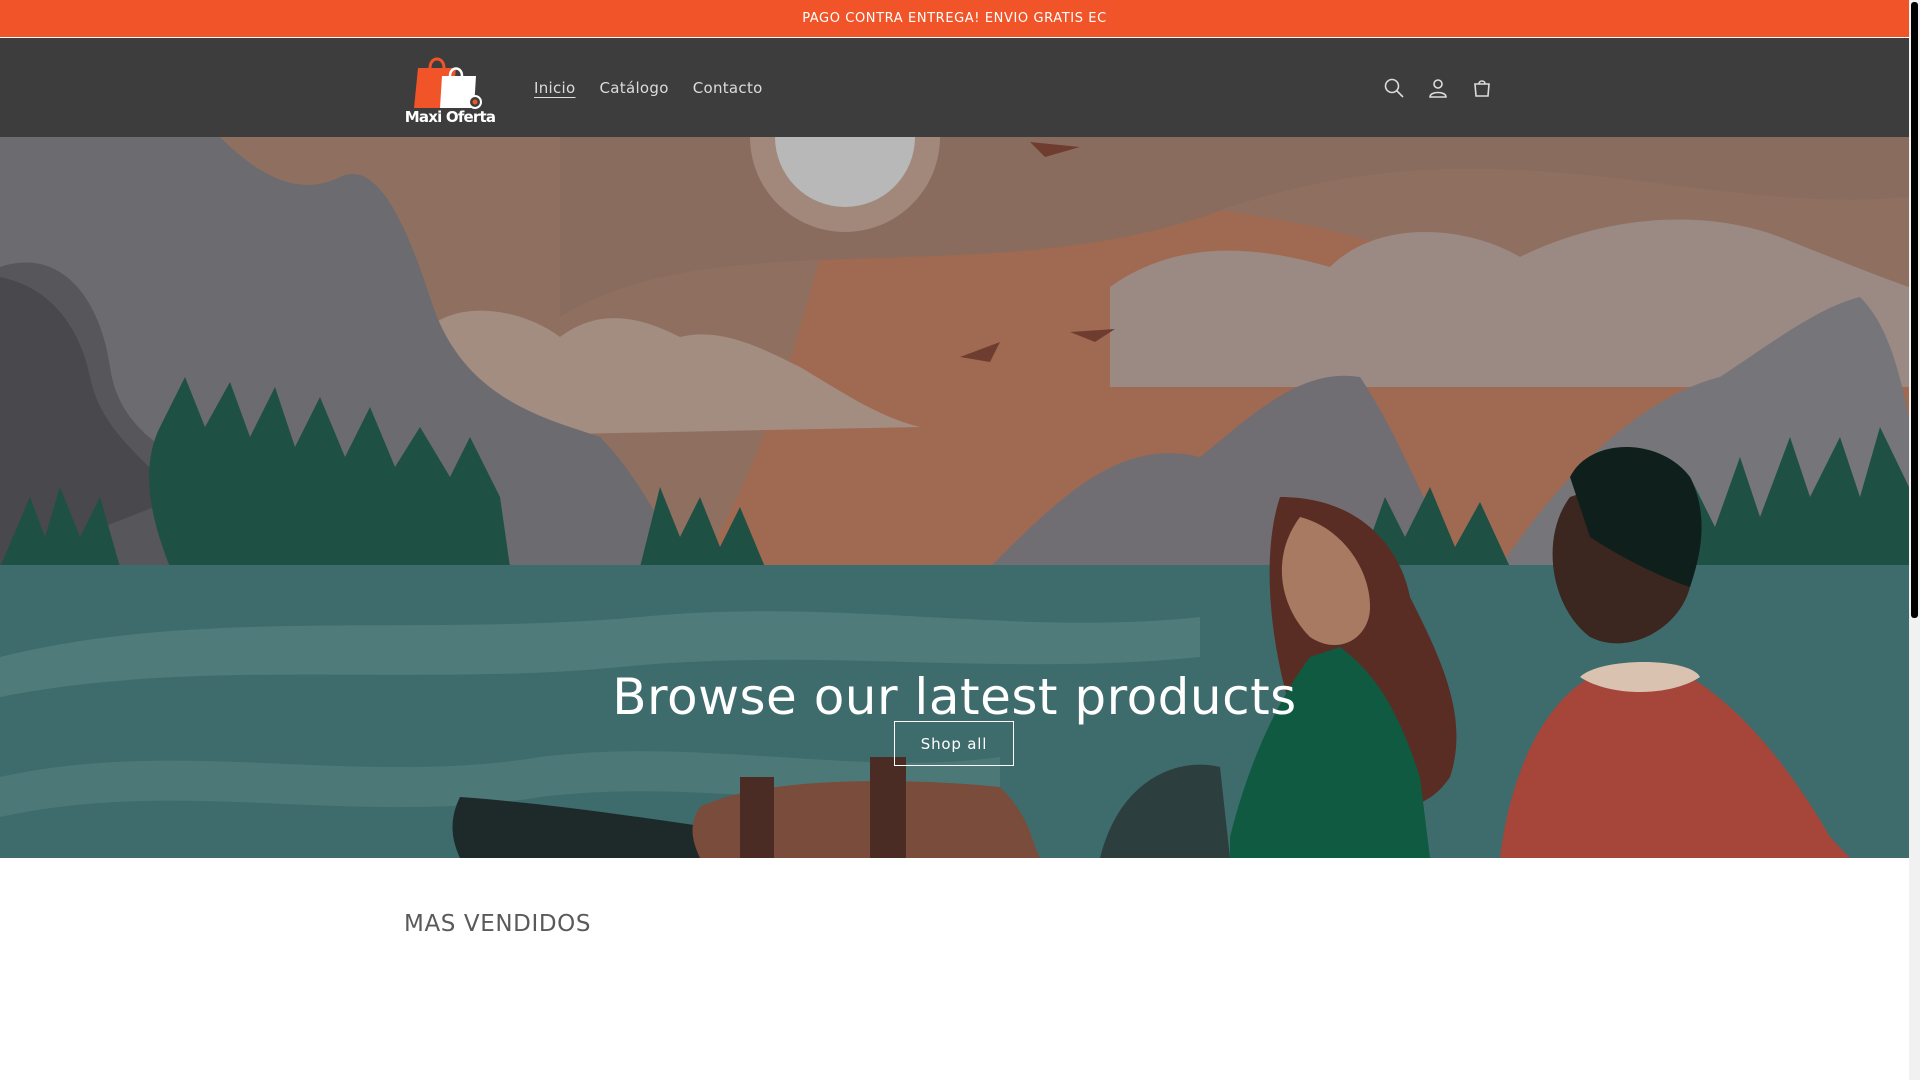 This screenshot has height=1080, width=1920. I want to click on scrollbar, so click(1914, 540).